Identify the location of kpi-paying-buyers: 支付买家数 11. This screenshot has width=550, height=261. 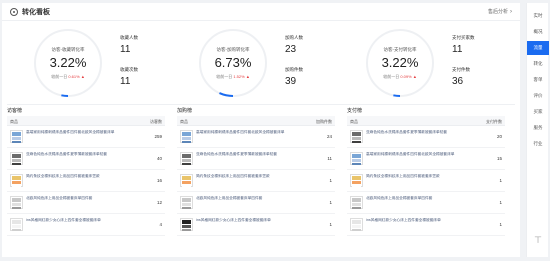
(477, 45).